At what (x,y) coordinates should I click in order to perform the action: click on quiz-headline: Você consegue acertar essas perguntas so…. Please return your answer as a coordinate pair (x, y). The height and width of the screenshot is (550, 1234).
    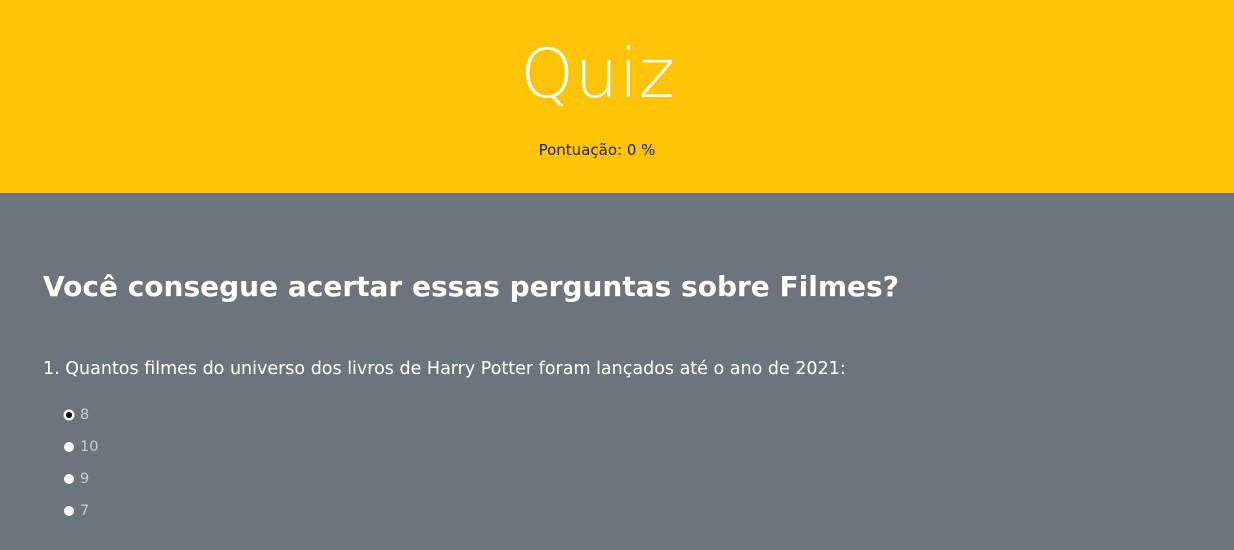
    Looking at the image, I should click on (471, 286).